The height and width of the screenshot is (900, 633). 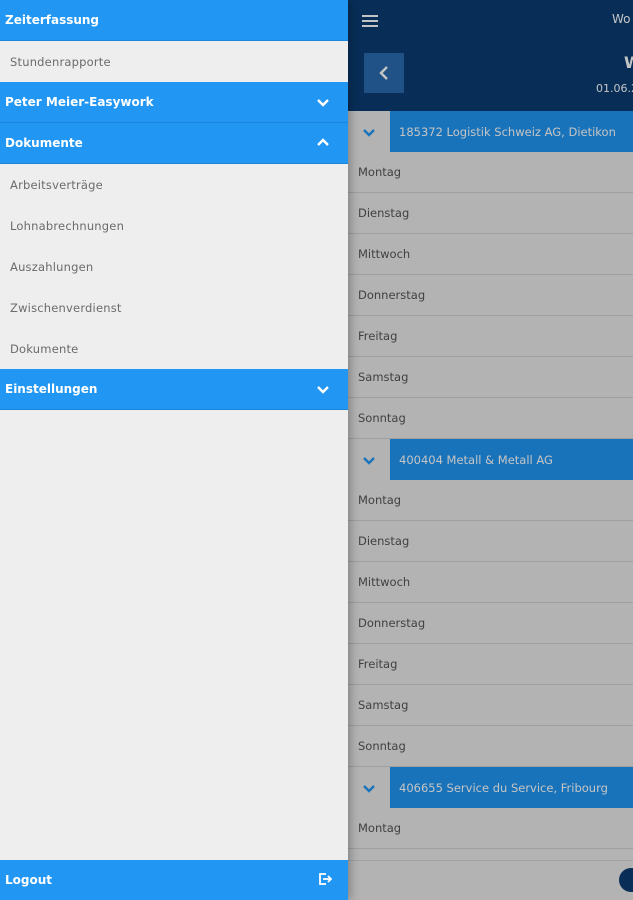 I want to click on employer-group-header: 185372 Logistik Schweiz AG, Dietikon, so click(x=490, y=131).